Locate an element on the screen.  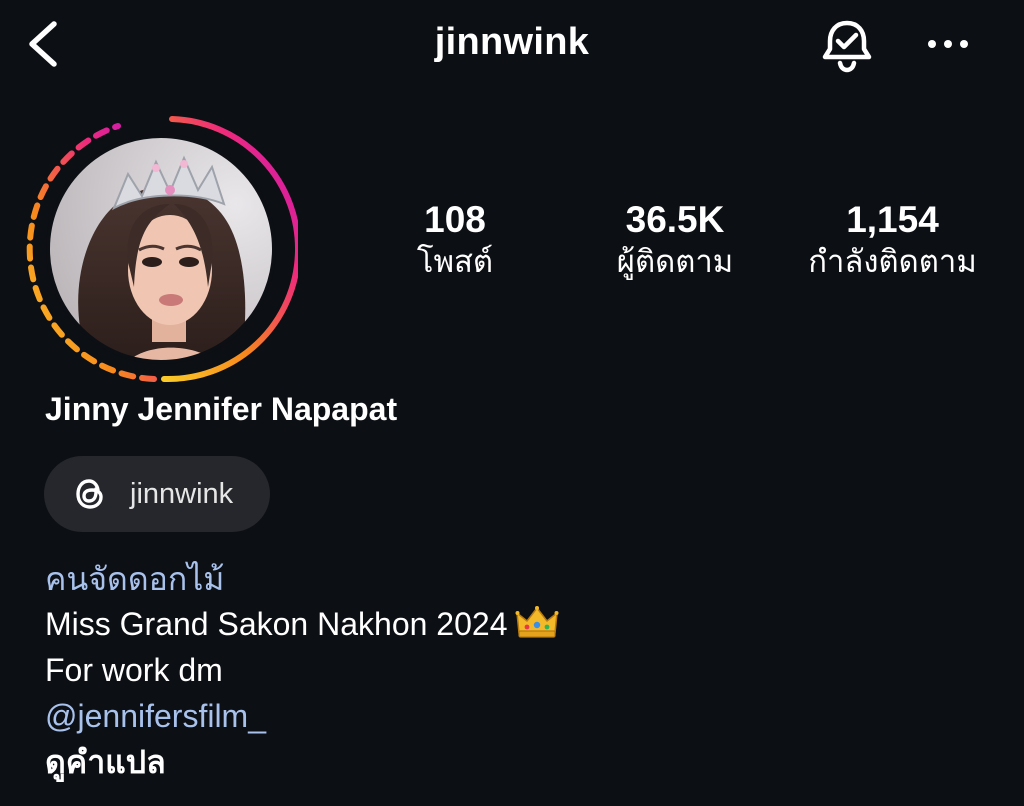
profile-avatar is located at coordinates (163, 249).